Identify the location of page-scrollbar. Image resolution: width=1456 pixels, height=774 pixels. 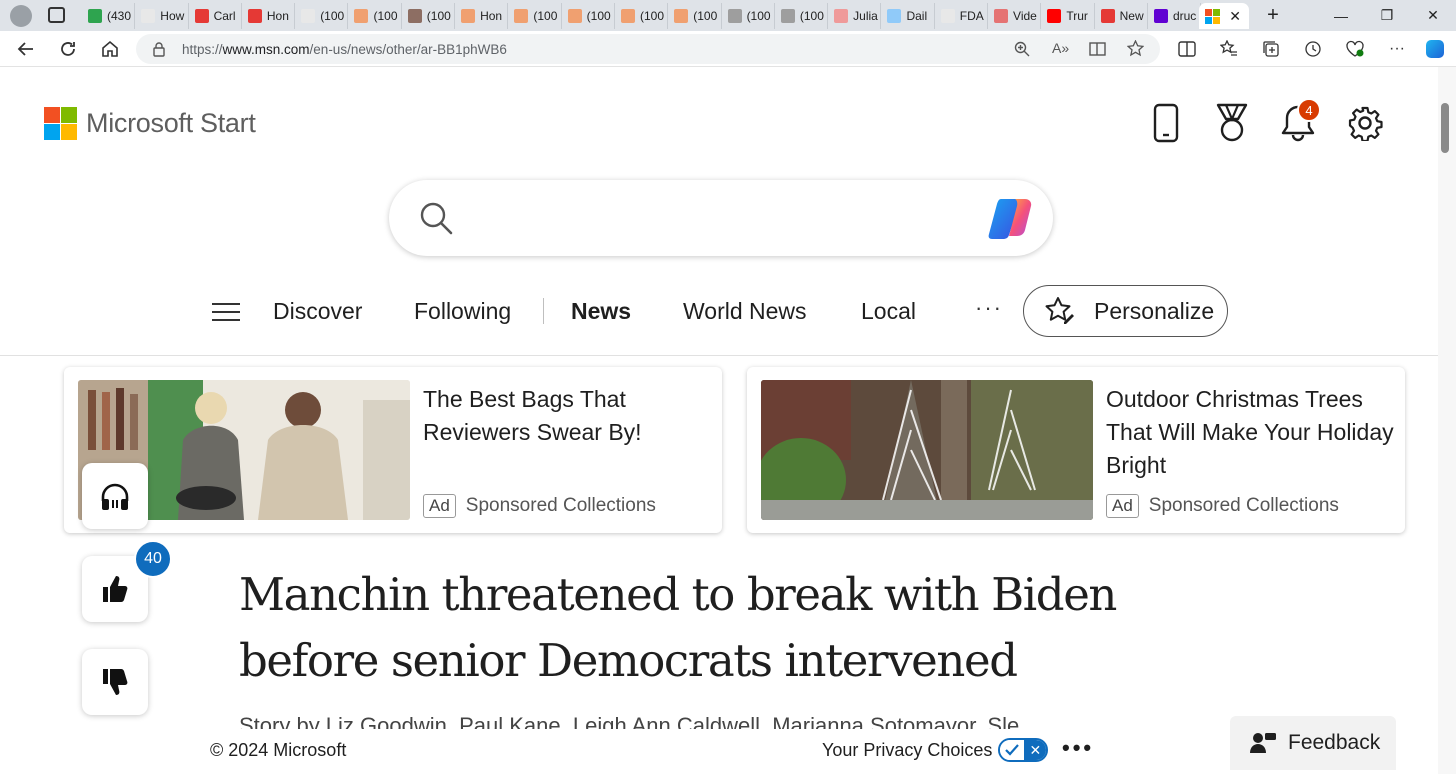
(1447, 420).